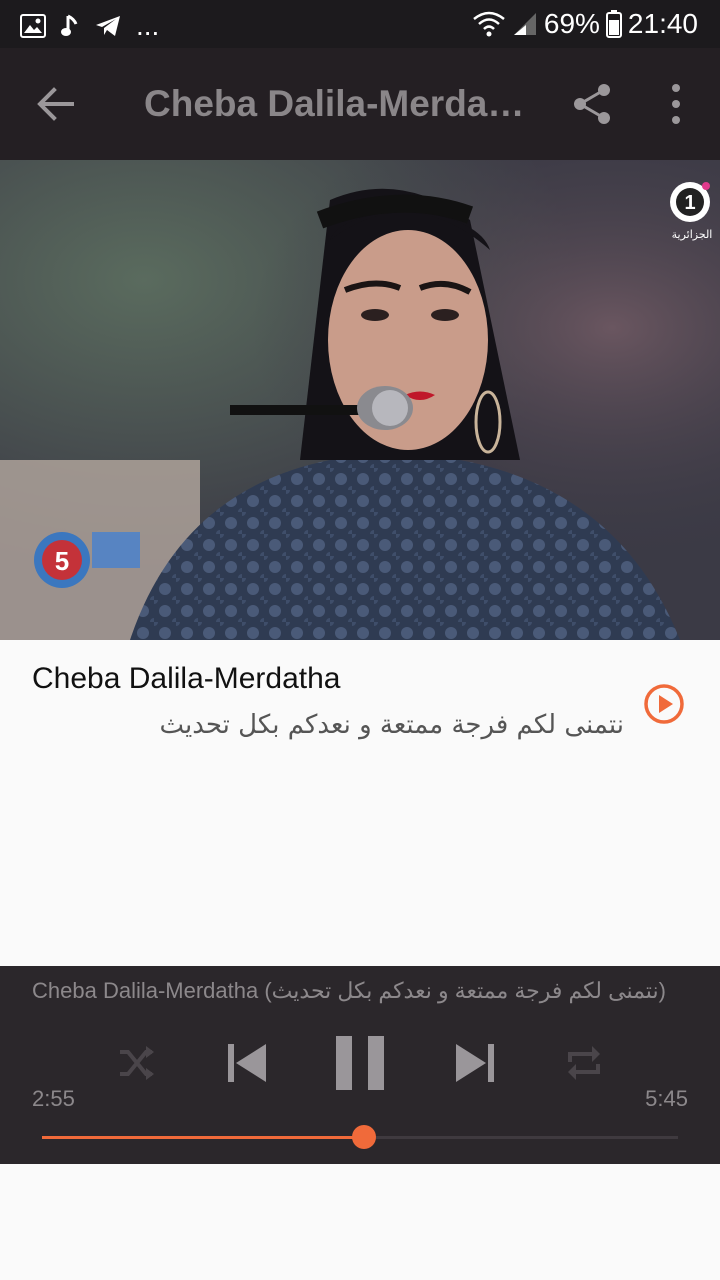  What do you see at coordinates (692, 234) in the screenshot?
I see `channel-logo-text: الجزائرية` at bounding box center [692, 234].